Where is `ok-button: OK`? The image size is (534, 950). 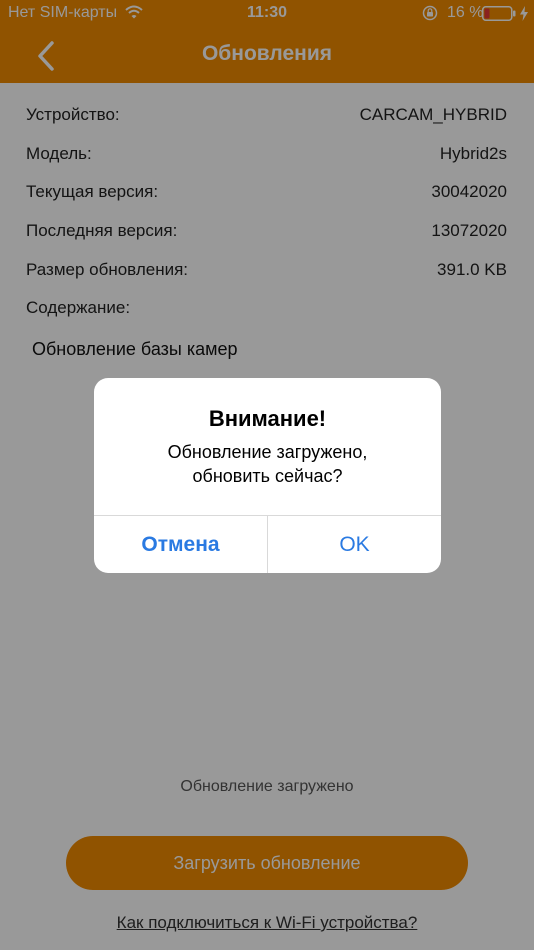 ok-button: OK is located at coordinates (354, 544).